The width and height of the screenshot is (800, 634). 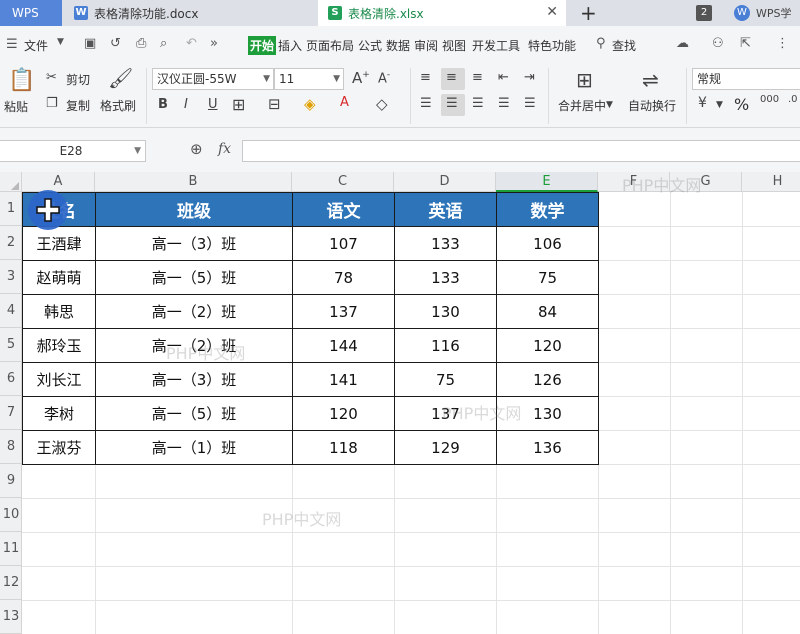 What do you see at coordinates (238, 104) in the screenshot?
I see `borders-icon: ⊞` at bounding box center [238, 104].